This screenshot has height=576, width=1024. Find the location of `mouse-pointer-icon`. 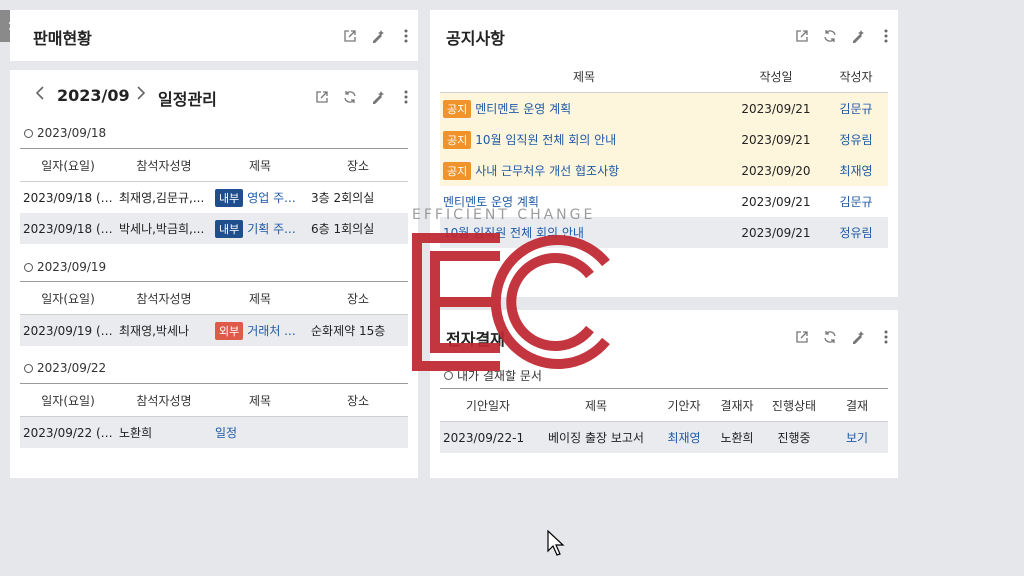

mouse-pointer-icon is located at coordinates (556, 543).